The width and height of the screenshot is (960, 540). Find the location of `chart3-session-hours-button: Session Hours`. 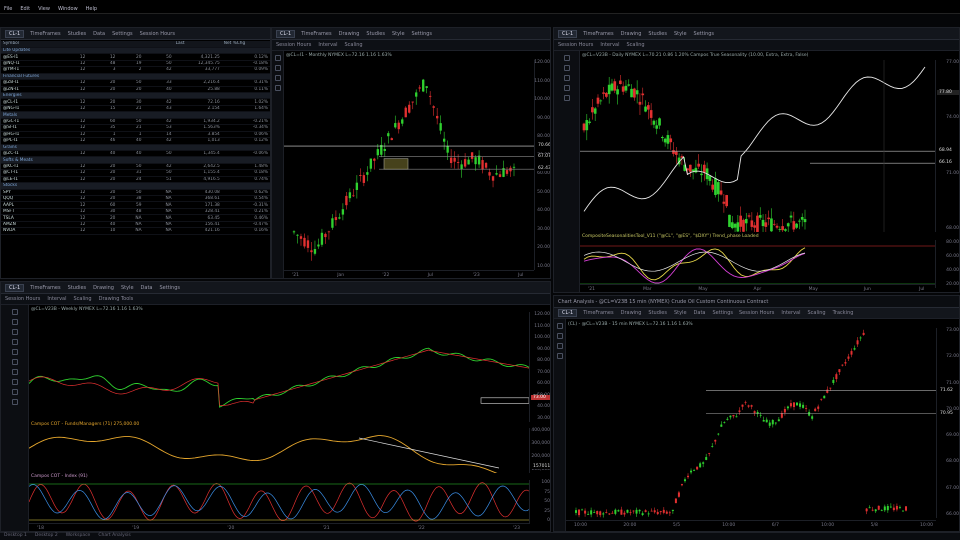

chart3-session-hours-button: Session Hours is located at coordinates (22, 299).